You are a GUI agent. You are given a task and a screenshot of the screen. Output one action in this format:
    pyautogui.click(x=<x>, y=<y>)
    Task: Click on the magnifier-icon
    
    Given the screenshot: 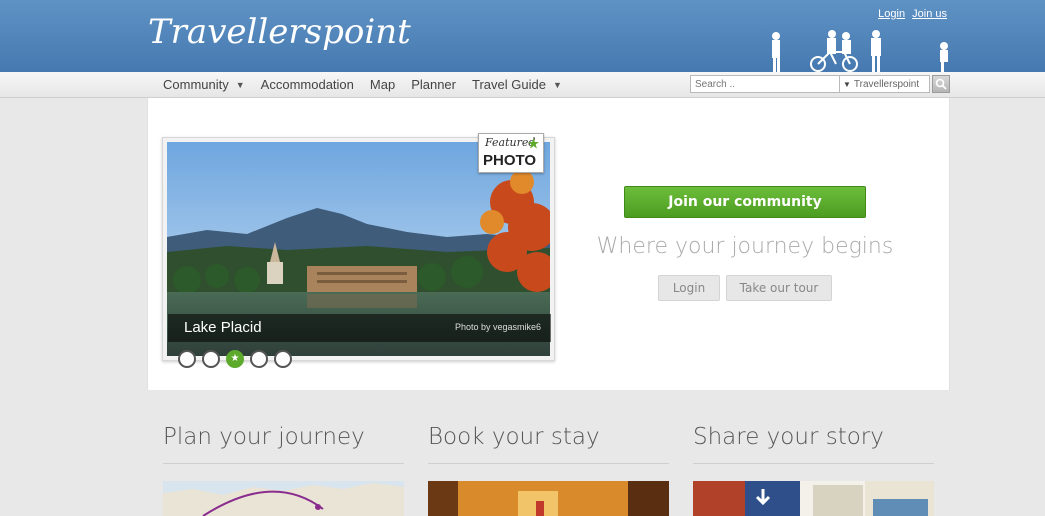 What is the action you would take?
    pyautogui.click(x=941, y=84)
    